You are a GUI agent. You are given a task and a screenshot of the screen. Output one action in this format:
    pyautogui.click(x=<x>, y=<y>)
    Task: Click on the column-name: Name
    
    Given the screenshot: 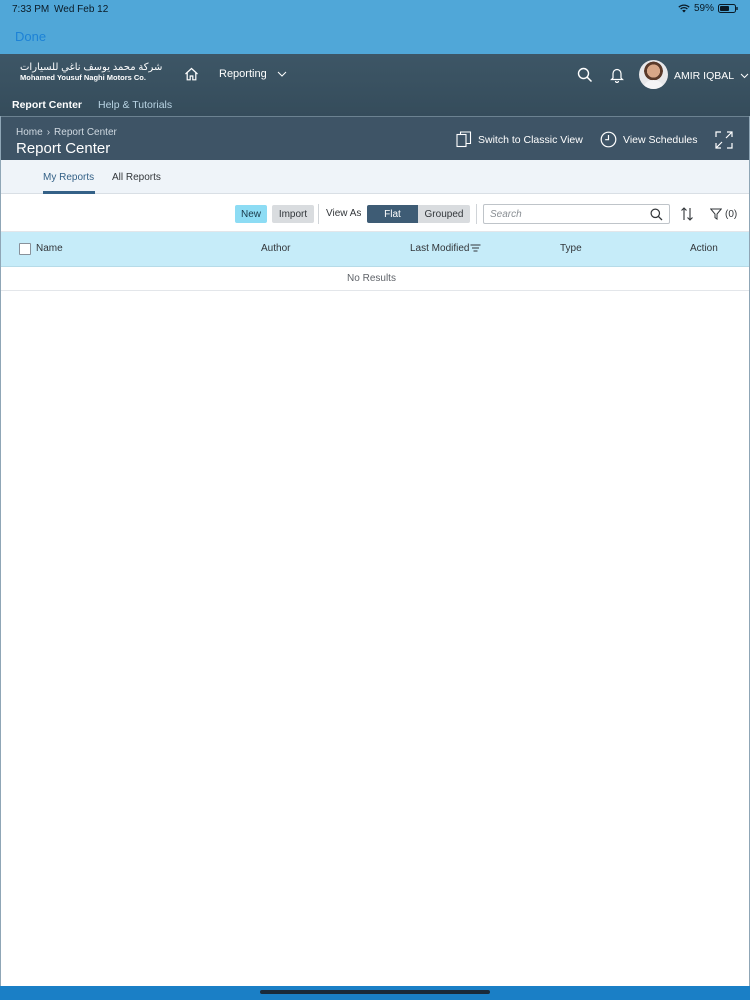 What is the action you would take?
    pyautogui.click(x=49, y=248)
    